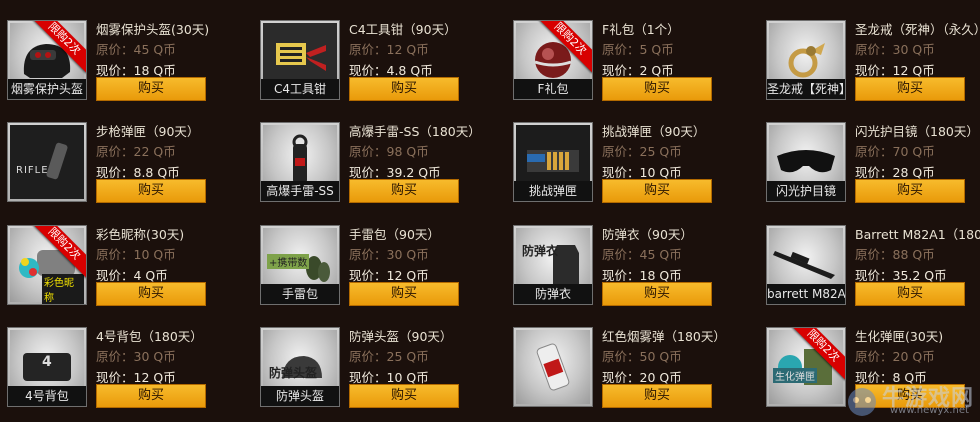  Describe the element at coordinates (647, 234) in the screenshot. I see `product-name: 防弹衣（90天）` at that location.